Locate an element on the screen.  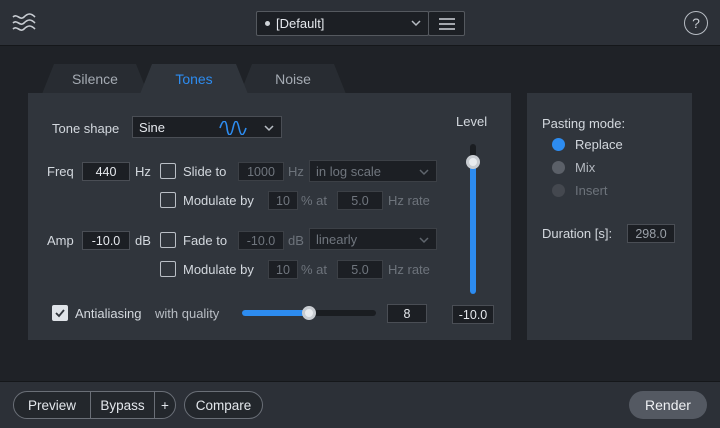
preview-button: Preview is located at coordinates (52, 405).